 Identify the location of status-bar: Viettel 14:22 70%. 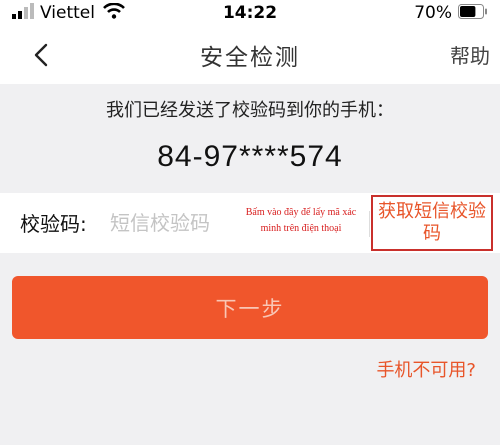
(250, 13).